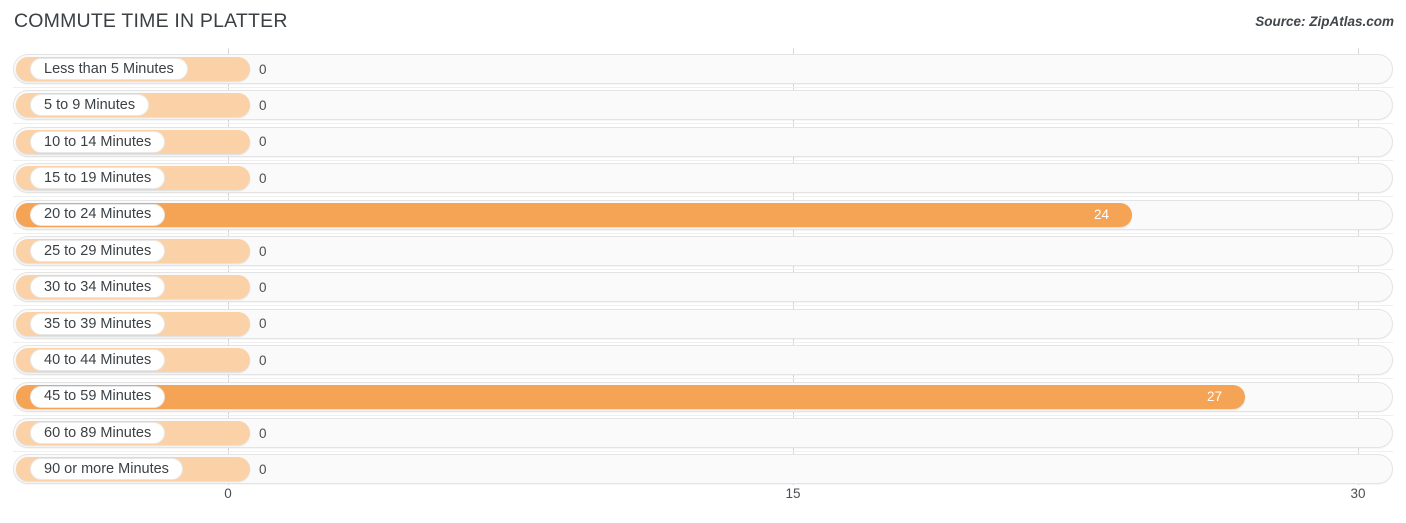  What do you see at coordinates (1358, 493) in the screenshot?
I see `x-axis-tick-30: 30` at bounding box center [1358, 493].